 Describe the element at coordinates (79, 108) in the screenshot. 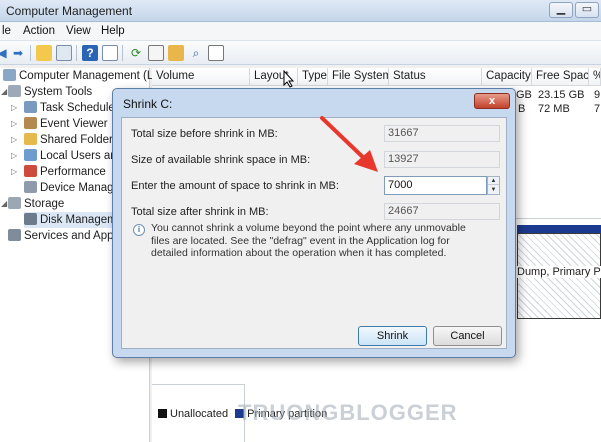

I see `tree-item-label: Task Scheduler` at that location.